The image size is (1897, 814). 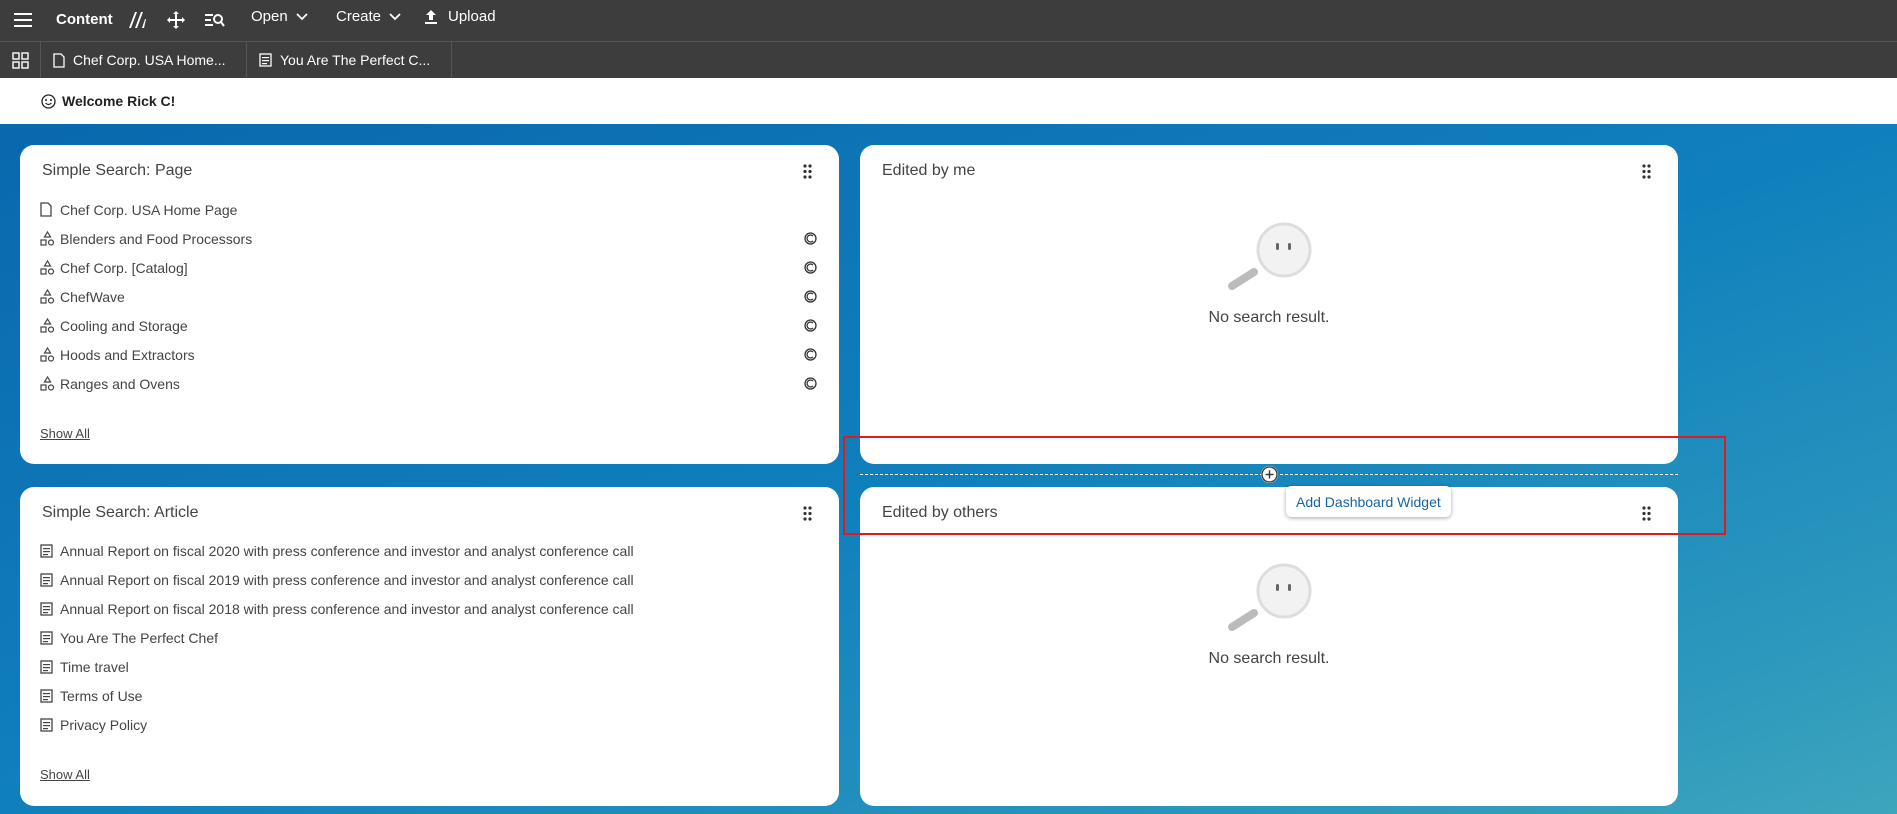 I want to click on list-item: ChefWave, so click(x=428, y=296).